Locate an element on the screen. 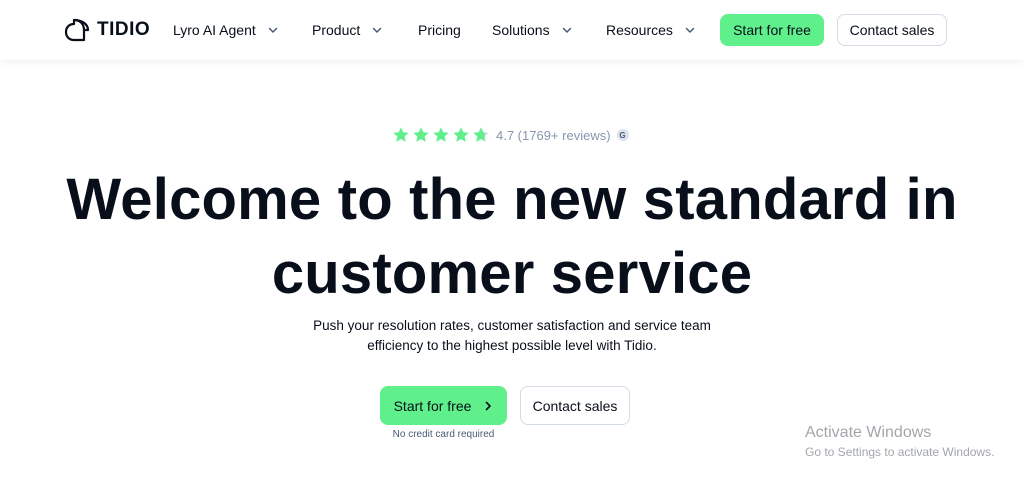 Image resolution: width=1024 pixels, height=478 pixels. brand-name: TIDIO is located at coordinates (124, 29).